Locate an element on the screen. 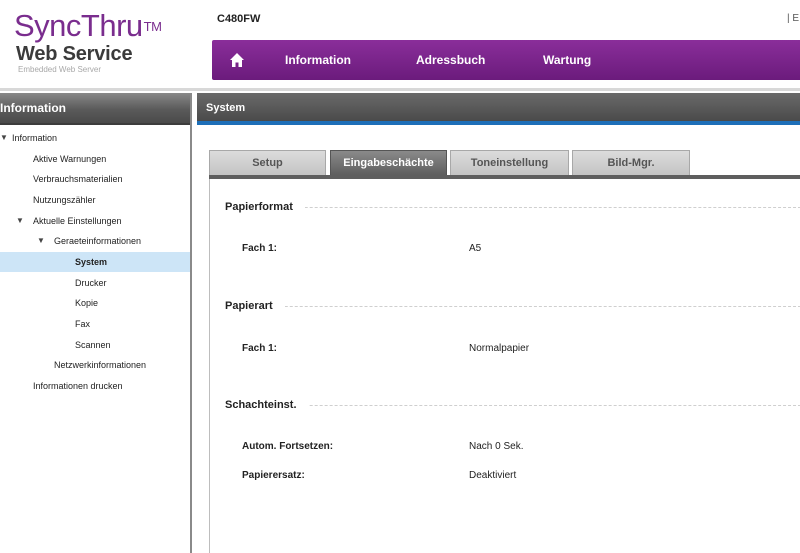  tree-item-verbrauchsmaterialien: Verbrauchsmaterialien is located at coordinates (95, 179).